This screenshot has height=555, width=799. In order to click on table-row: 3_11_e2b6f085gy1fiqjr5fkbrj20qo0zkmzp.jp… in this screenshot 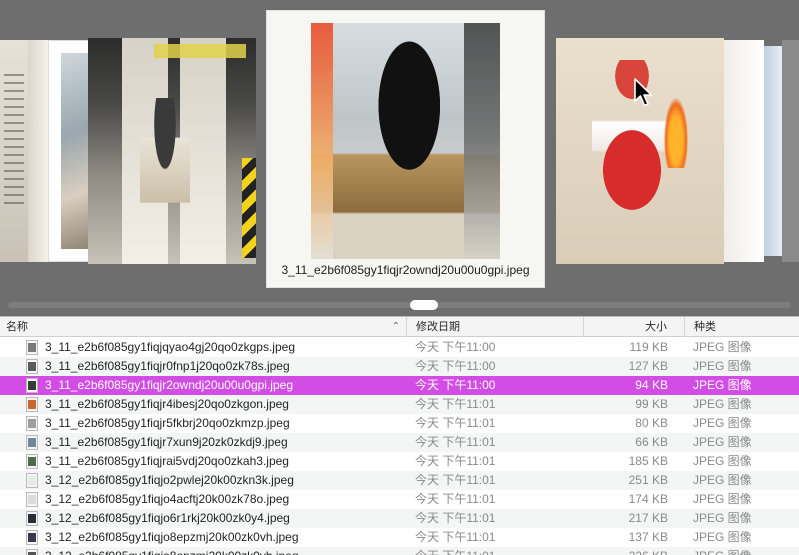, I will do `click(399, 423)`.